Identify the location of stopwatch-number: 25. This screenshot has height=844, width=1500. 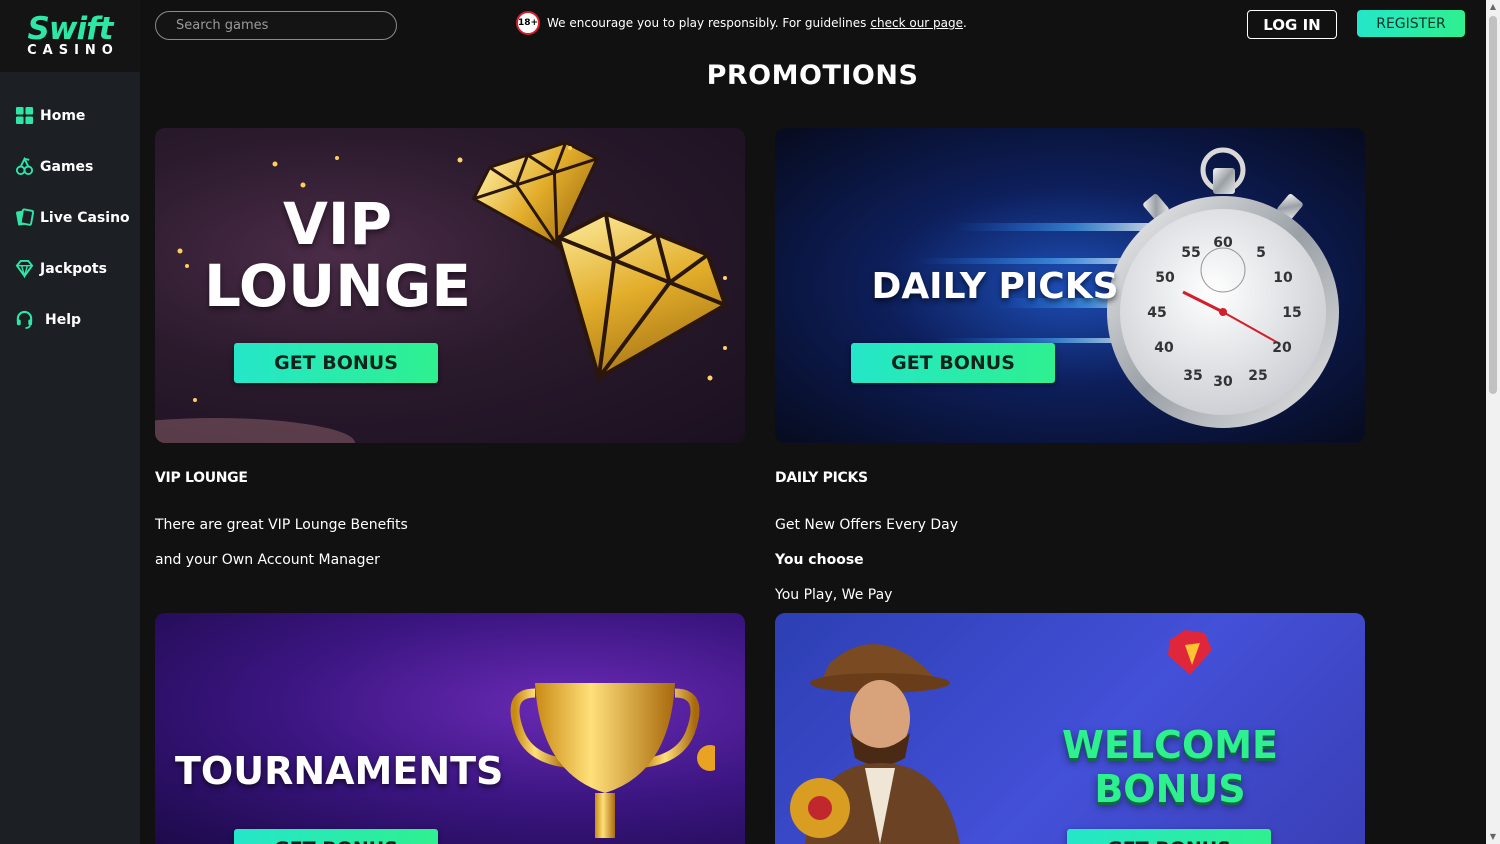
(1257, 376).